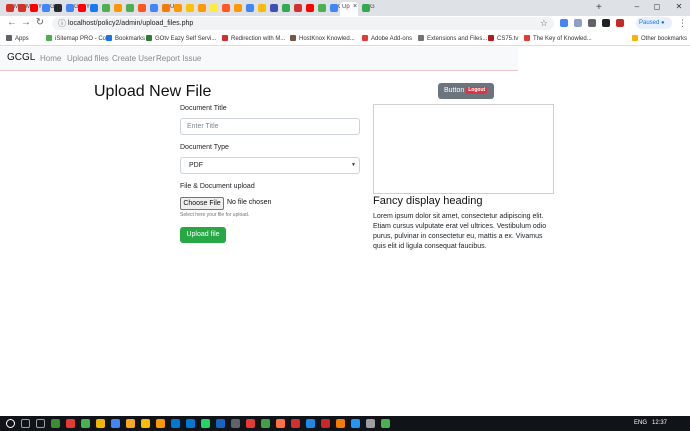 The height and width of the screenshot is (431, 690). Describe the element at coordinates (682, 23) in the screenshot. I see `menu-icon: ⋮` at that location.